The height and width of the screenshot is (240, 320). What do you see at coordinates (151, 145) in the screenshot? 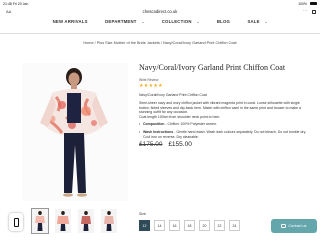
I see `original-price: £175.00` at bounding box center [151, 145].